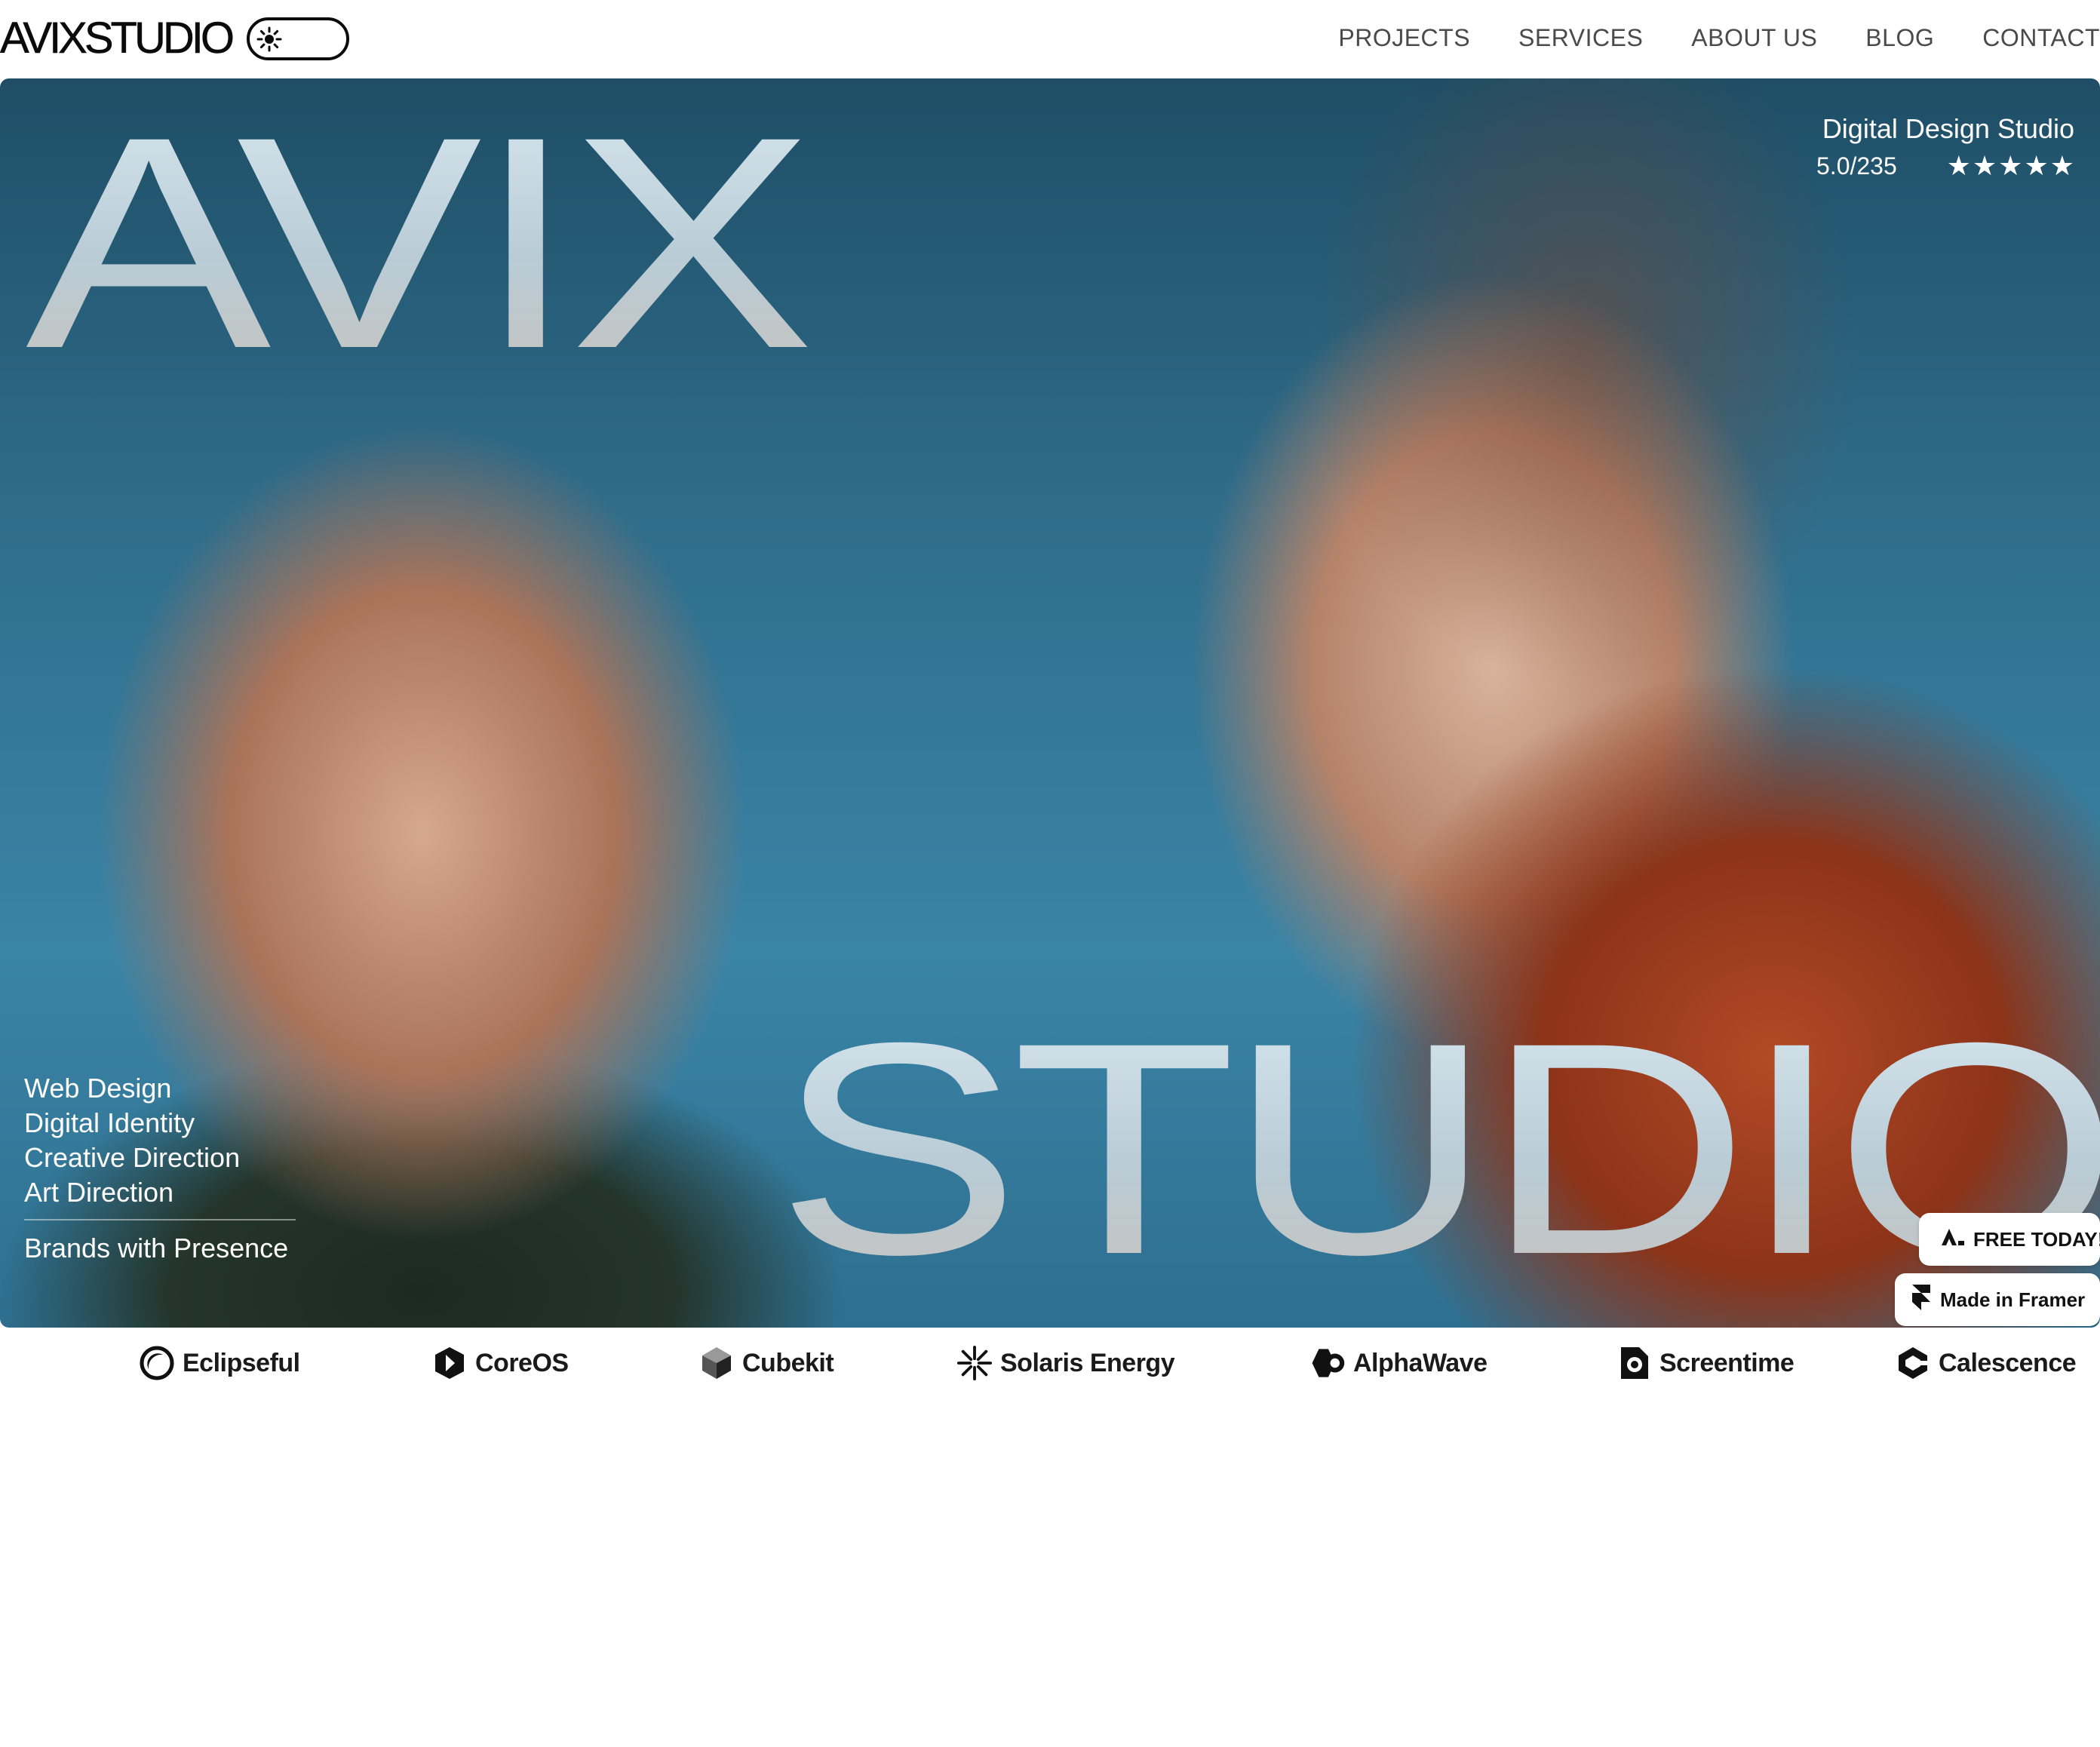 Image resolution: width=2100 pixels, height=1747 pixels. I want to click on sunburst-icon, so click(974, 1363).